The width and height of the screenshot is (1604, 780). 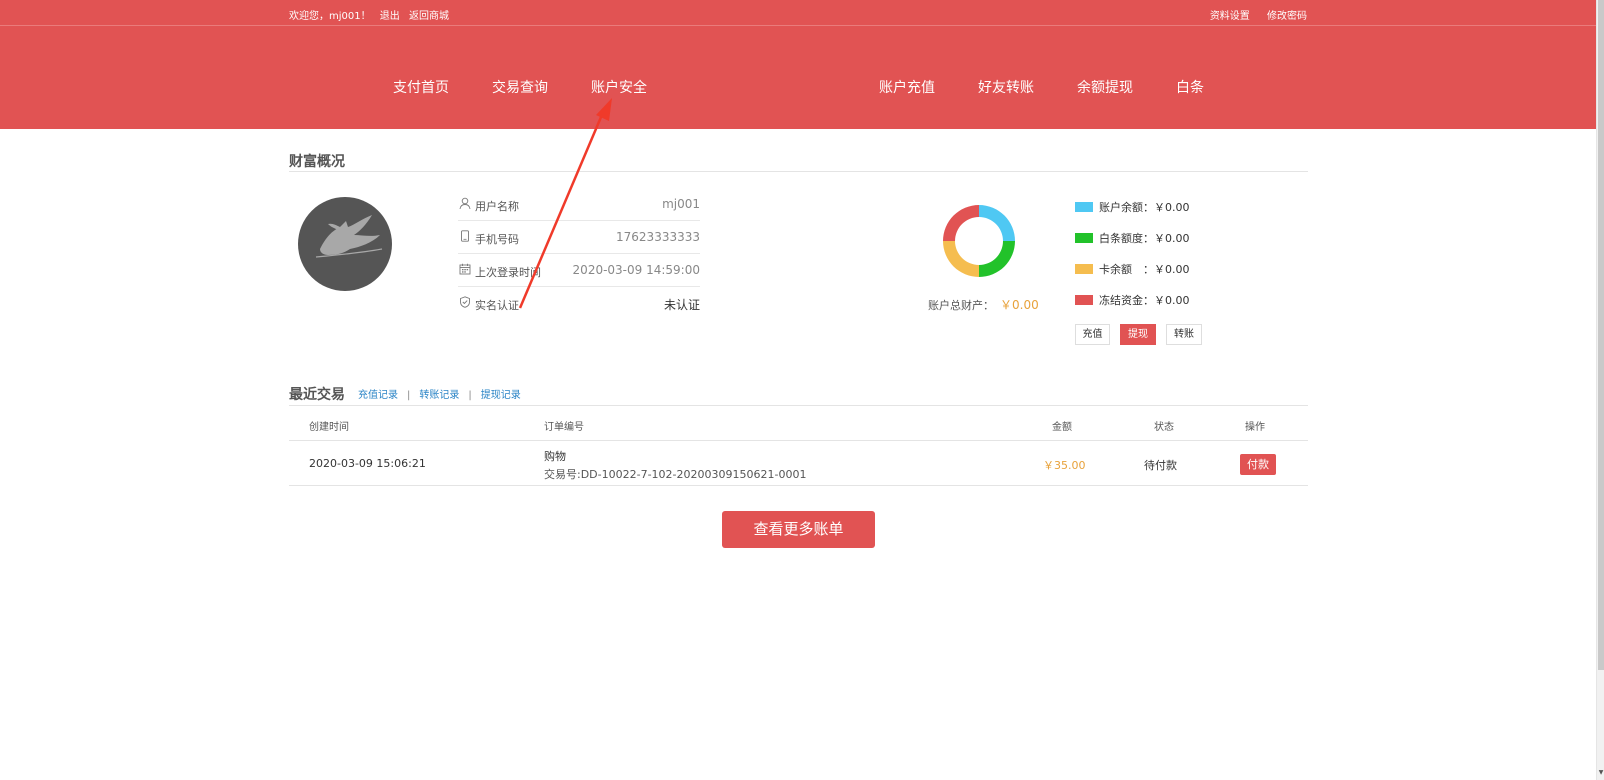 What do you see at coordinates (497, 239) in the screenshot?
I see `phone-label: 手机号码` at bounding box center [497, 239].